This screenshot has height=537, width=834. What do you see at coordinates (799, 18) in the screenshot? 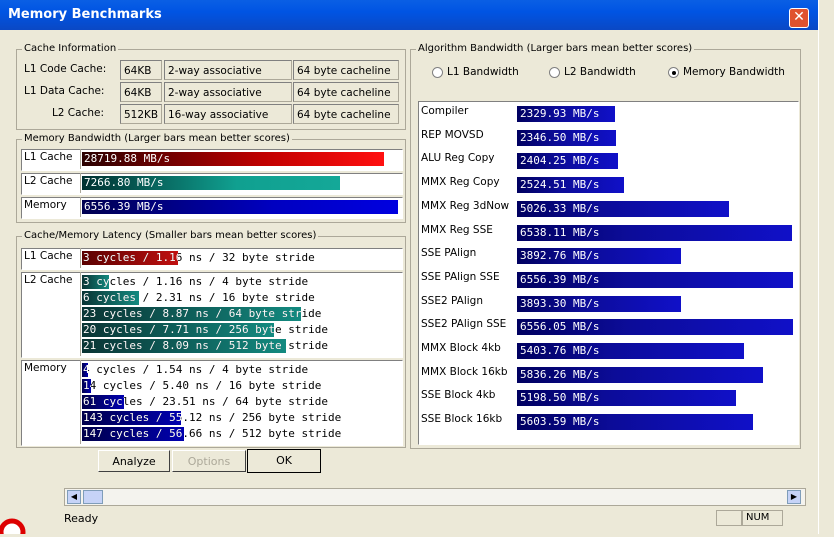
I see `close-icon: ✕` at bounding box center [799, 18].